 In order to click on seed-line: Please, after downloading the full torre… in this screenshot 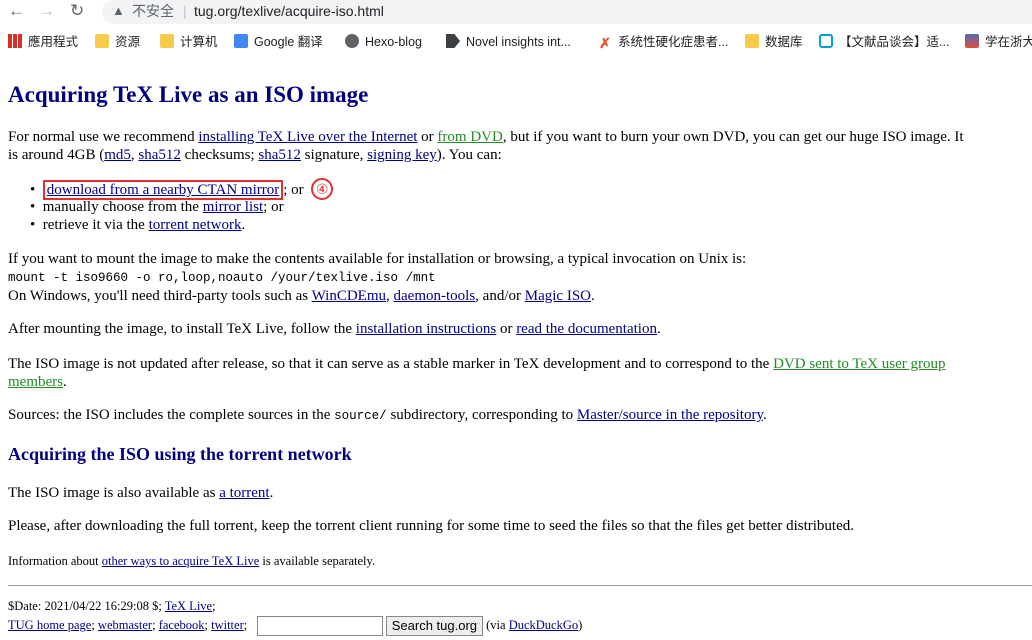, I will do `click(431, 526)`.